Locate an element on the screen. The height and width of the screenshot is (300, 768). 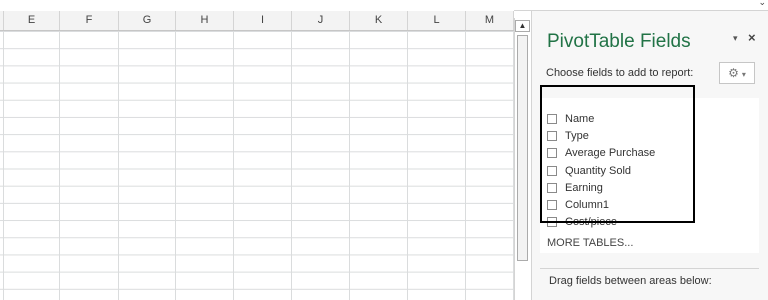
scroll-up-arrow-icon: ▲ is located at coordinates (522, 26).